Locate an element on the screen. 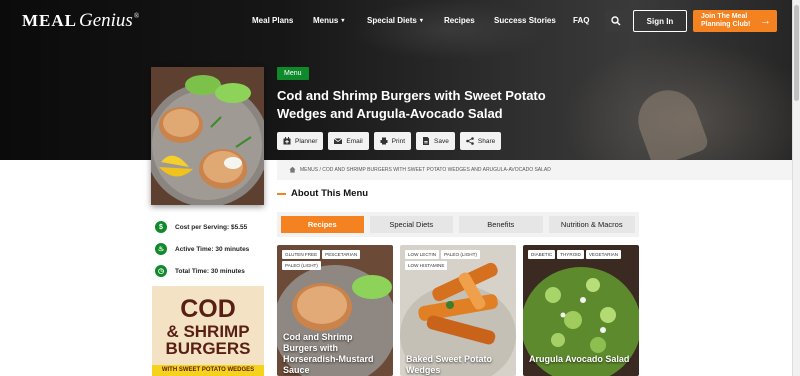  save-label: Save is located at coordinates (441, 141).